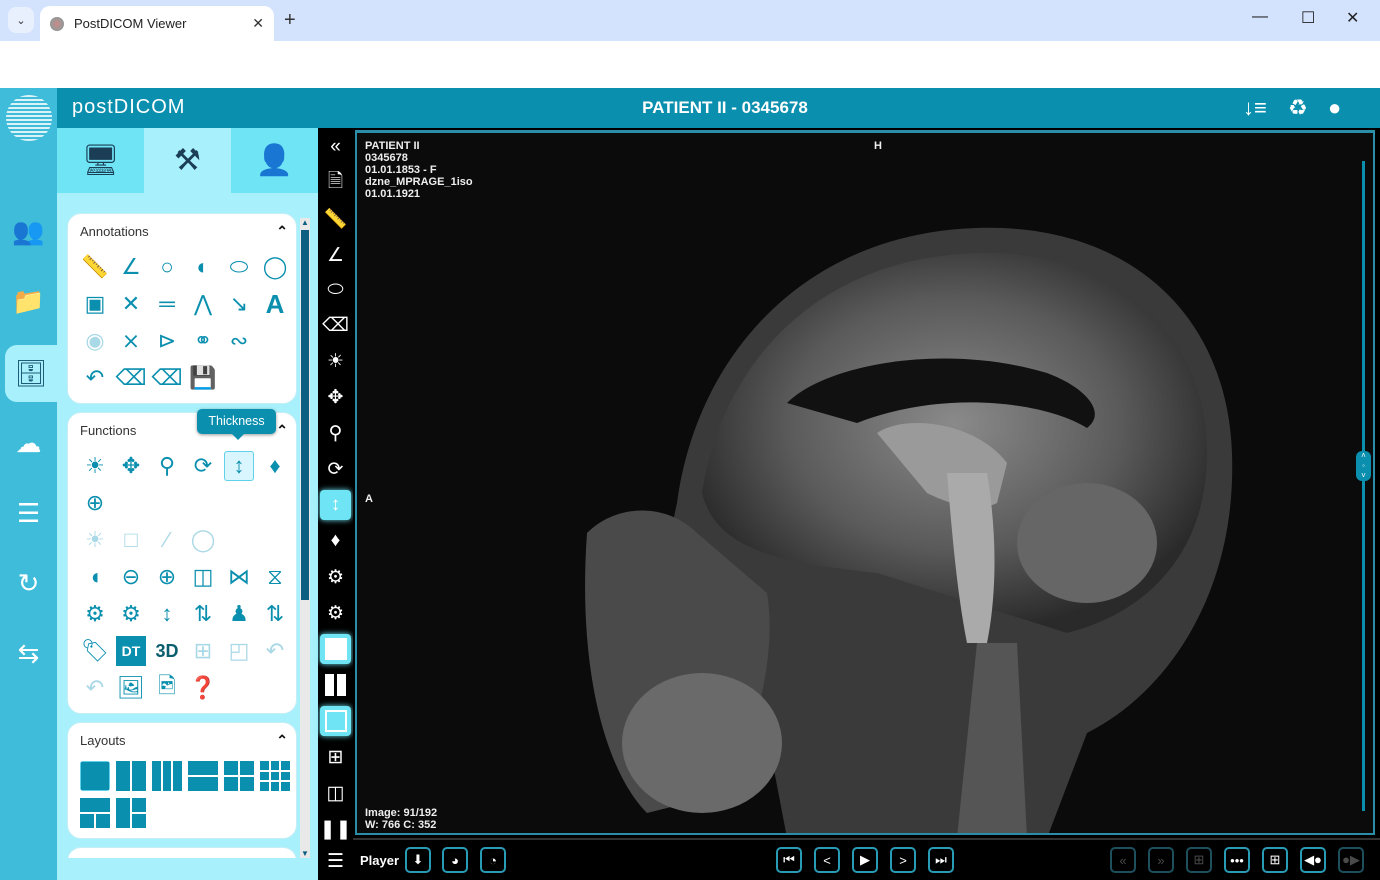 The image size is (1380, 880). I want to click on next-image-button: >, so click(903, 860).